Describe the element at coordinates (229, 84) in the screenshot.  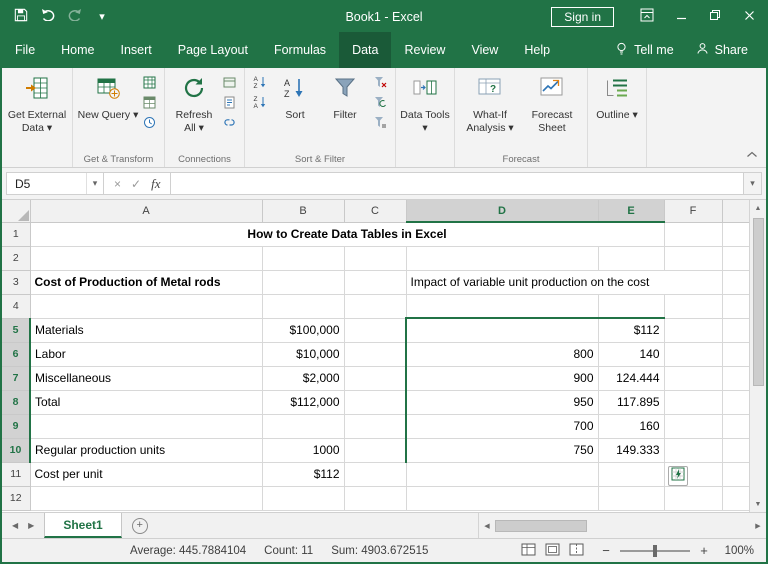
I see `connections-button` at that location.